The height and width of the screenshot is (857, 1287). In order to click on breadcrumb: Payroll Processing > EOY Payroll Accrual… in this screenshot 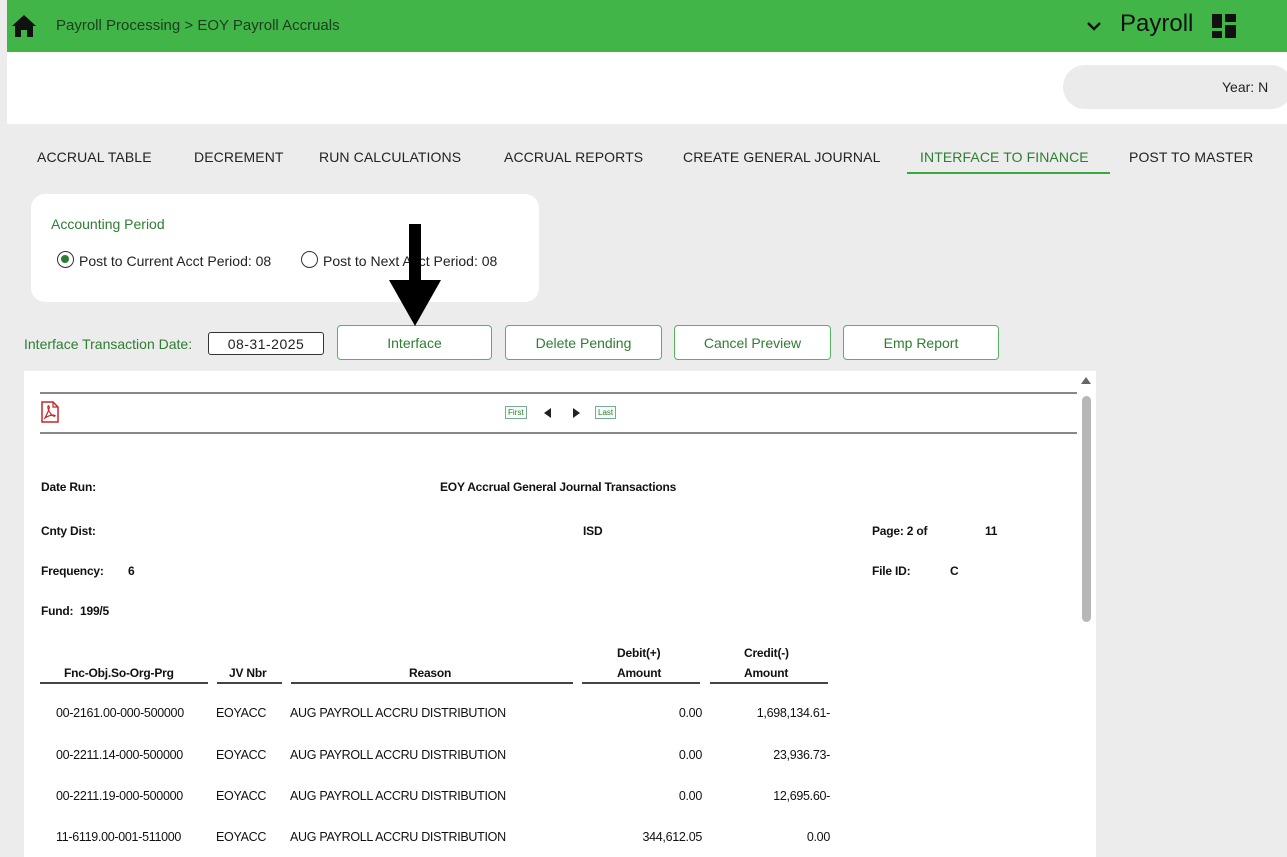, I will do `click(198, 25)`.